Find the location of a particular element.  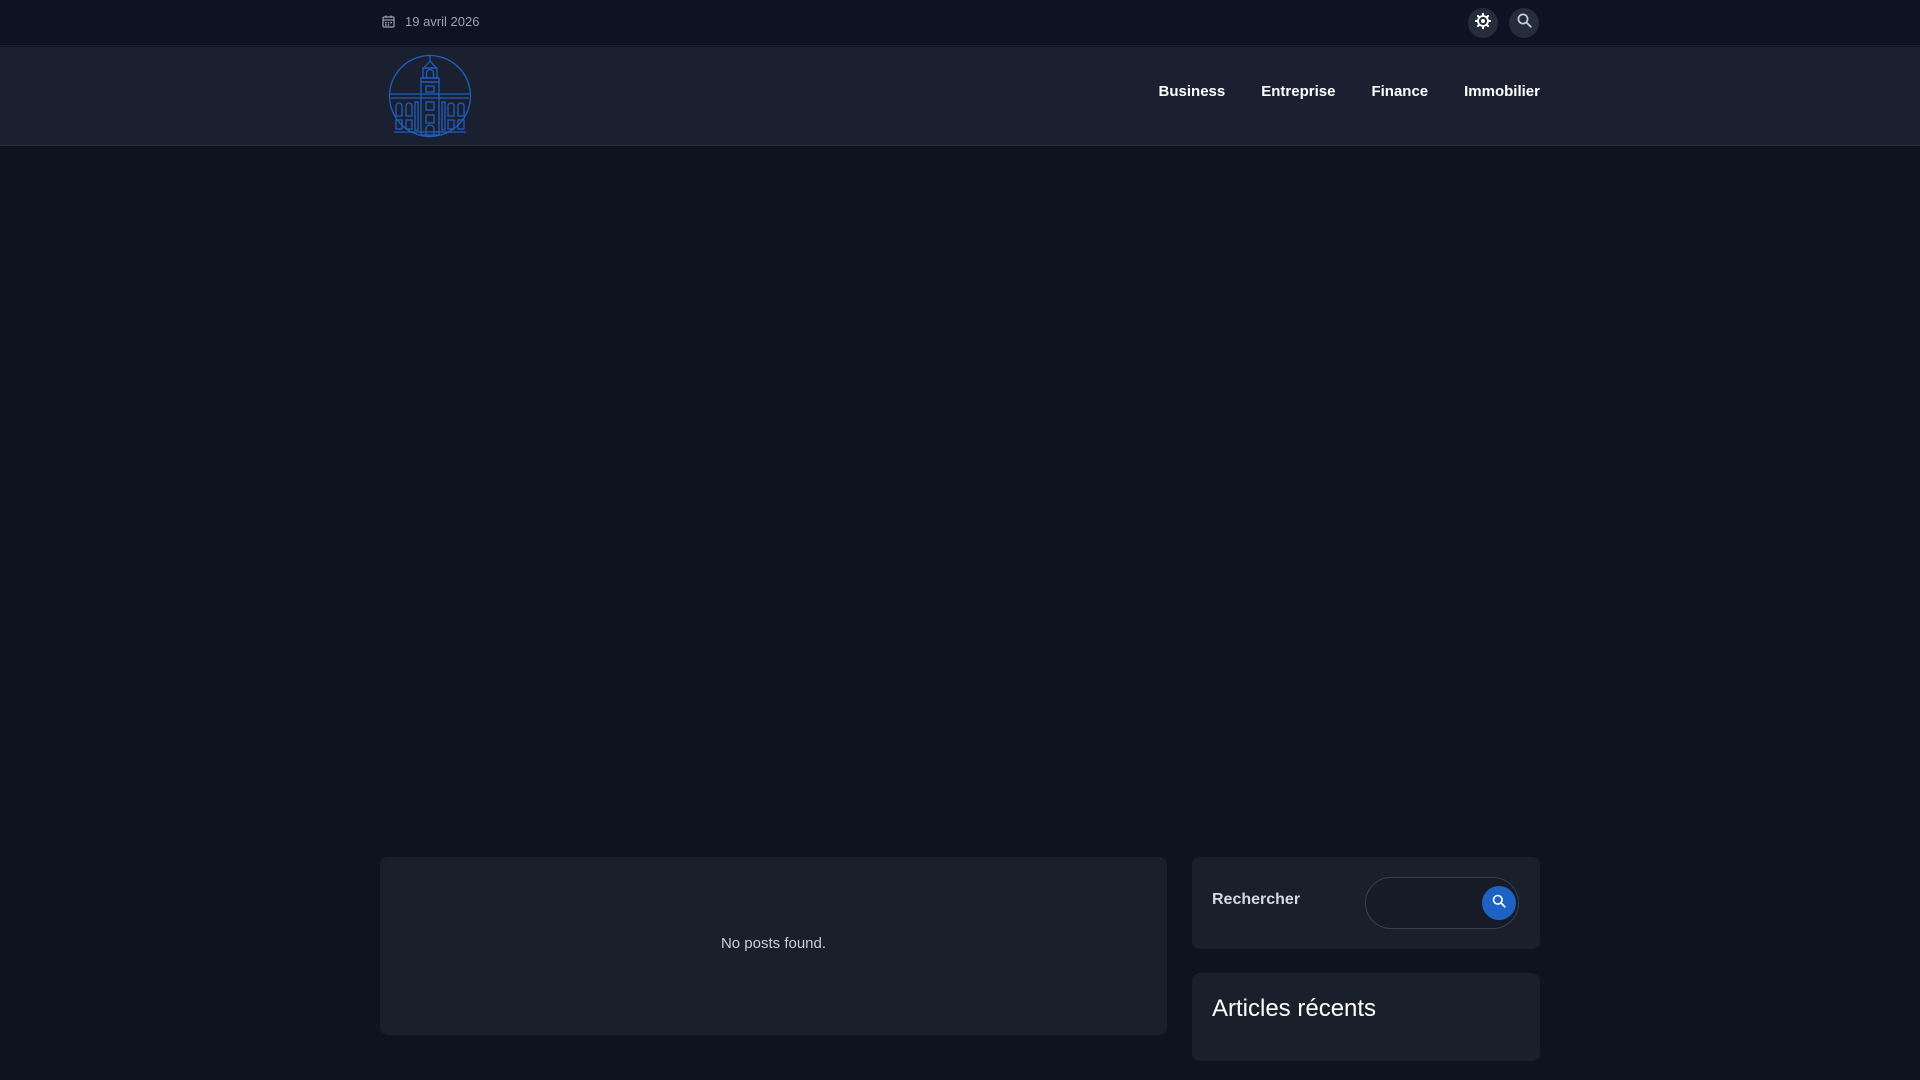

search-field is located at coordinates (1442, 903).